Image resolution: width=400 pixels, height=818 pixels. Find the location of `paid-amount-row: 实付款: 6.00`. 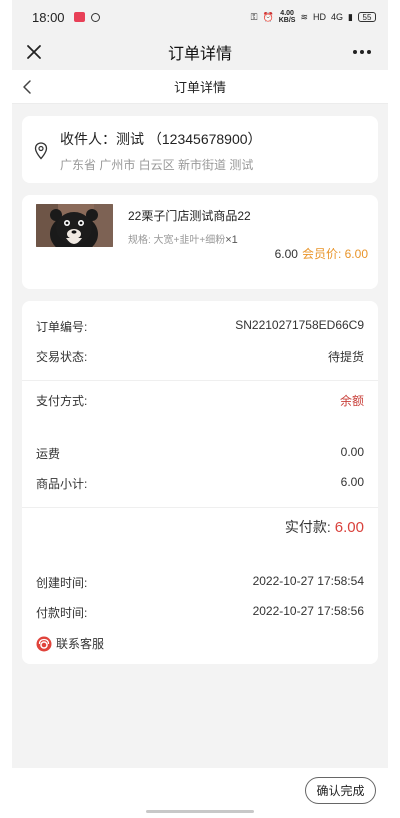

paid-amount-row: 实付款: 6.00 is located at coordinates (324, 527).